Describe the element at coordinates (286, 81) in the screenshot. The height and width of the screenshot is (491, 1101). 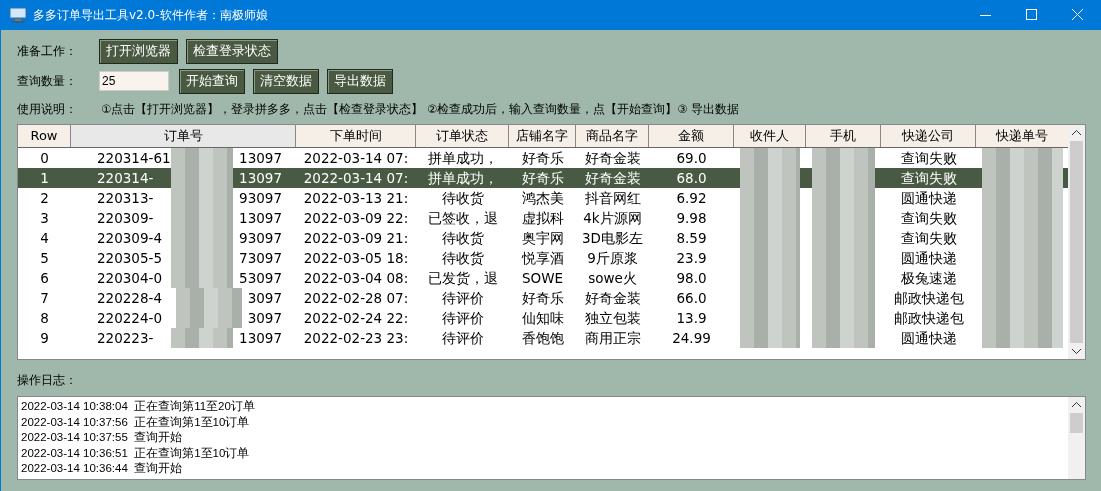
I see `action-button: 清空数据` at that location.